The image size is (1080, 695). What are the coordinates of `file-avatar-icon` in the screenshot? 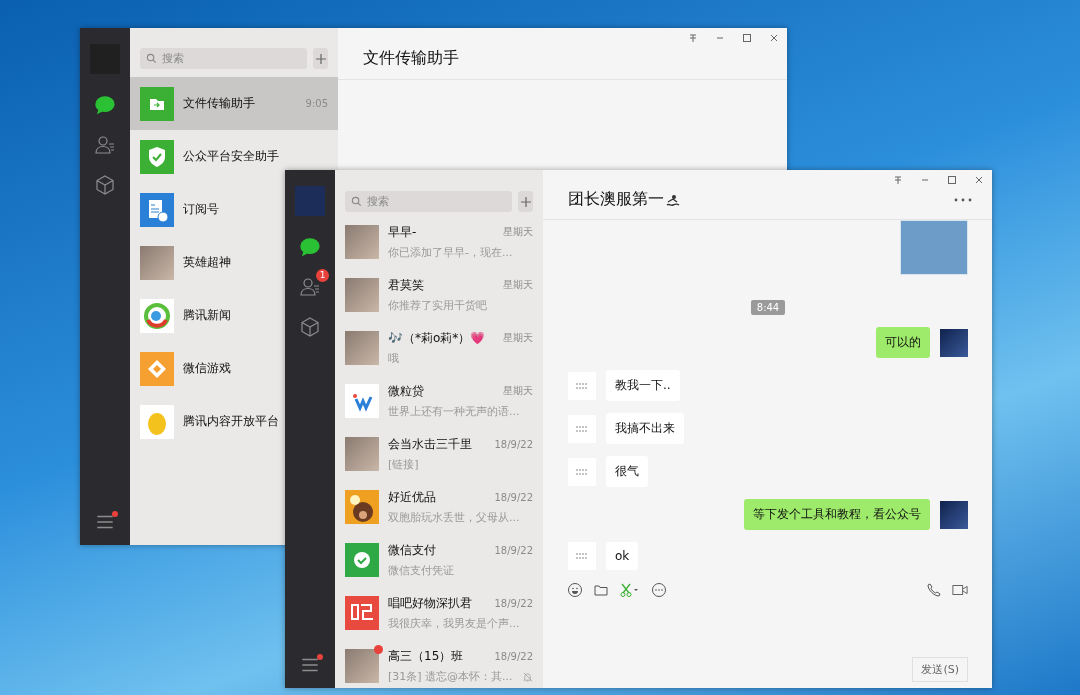 It's located at (157, 103).